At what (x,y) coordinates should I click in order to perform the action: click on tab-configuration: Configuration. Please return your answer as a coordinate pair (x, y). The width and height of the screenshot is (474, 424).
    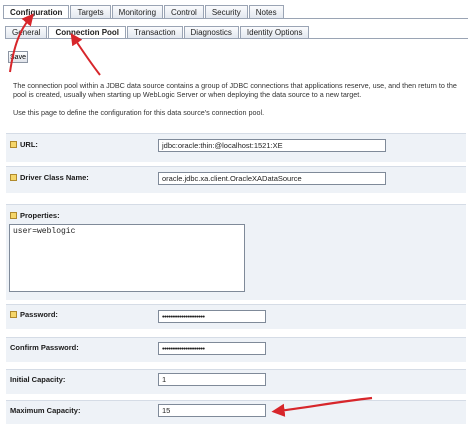
    Looking at the image, I should click on (36, 12).